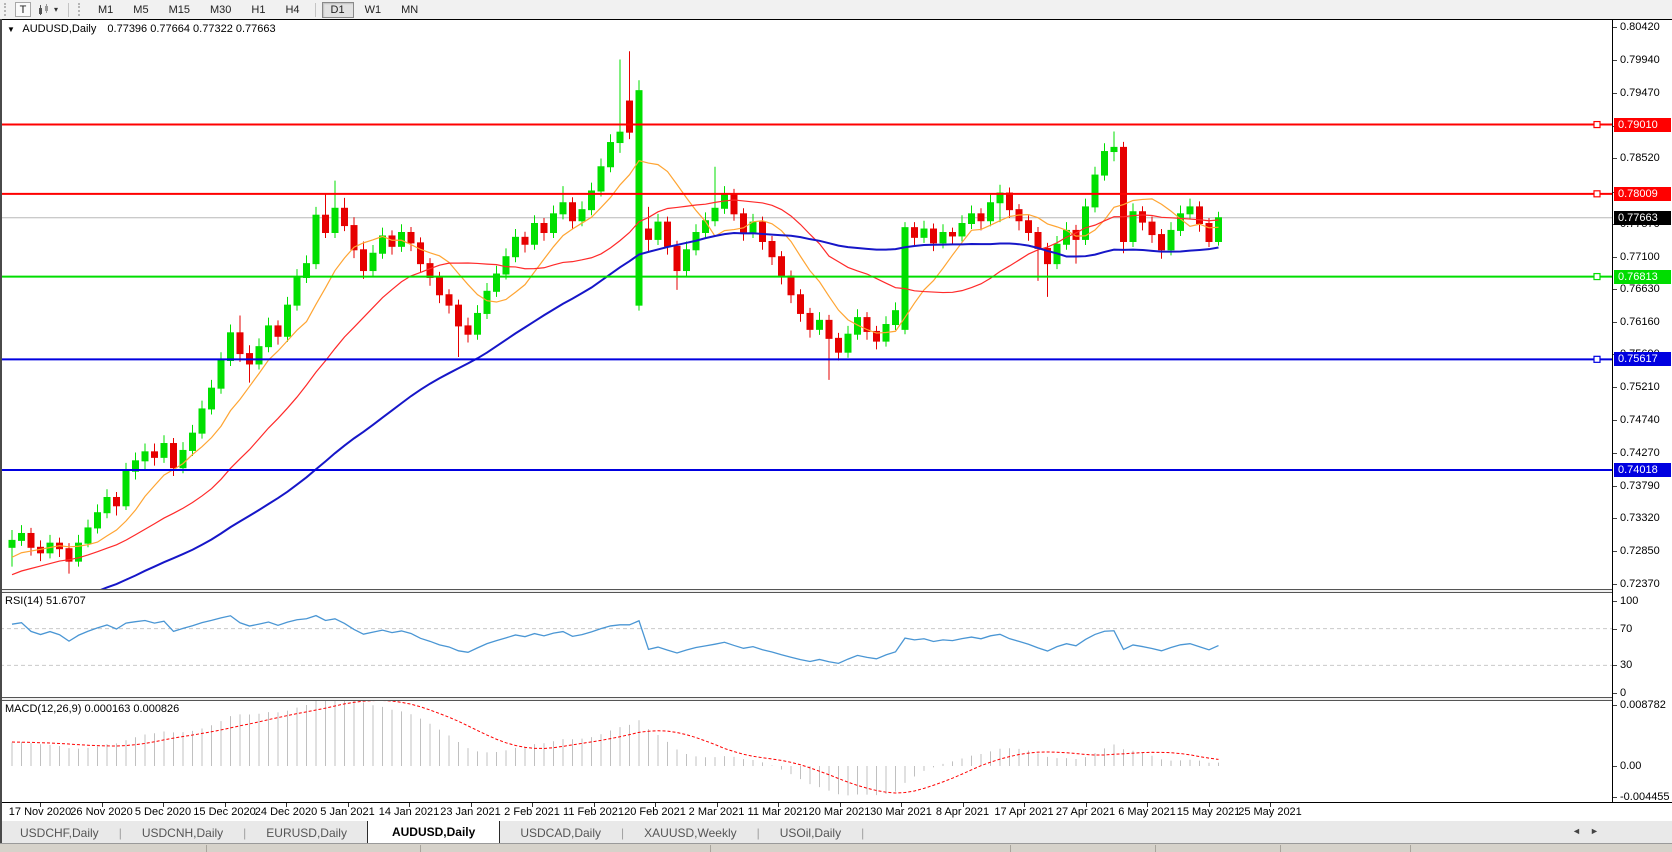  Describe the element at coordinates (1642, 124) in the screenshot. I see `price-line-label: 0.79010` at that location.